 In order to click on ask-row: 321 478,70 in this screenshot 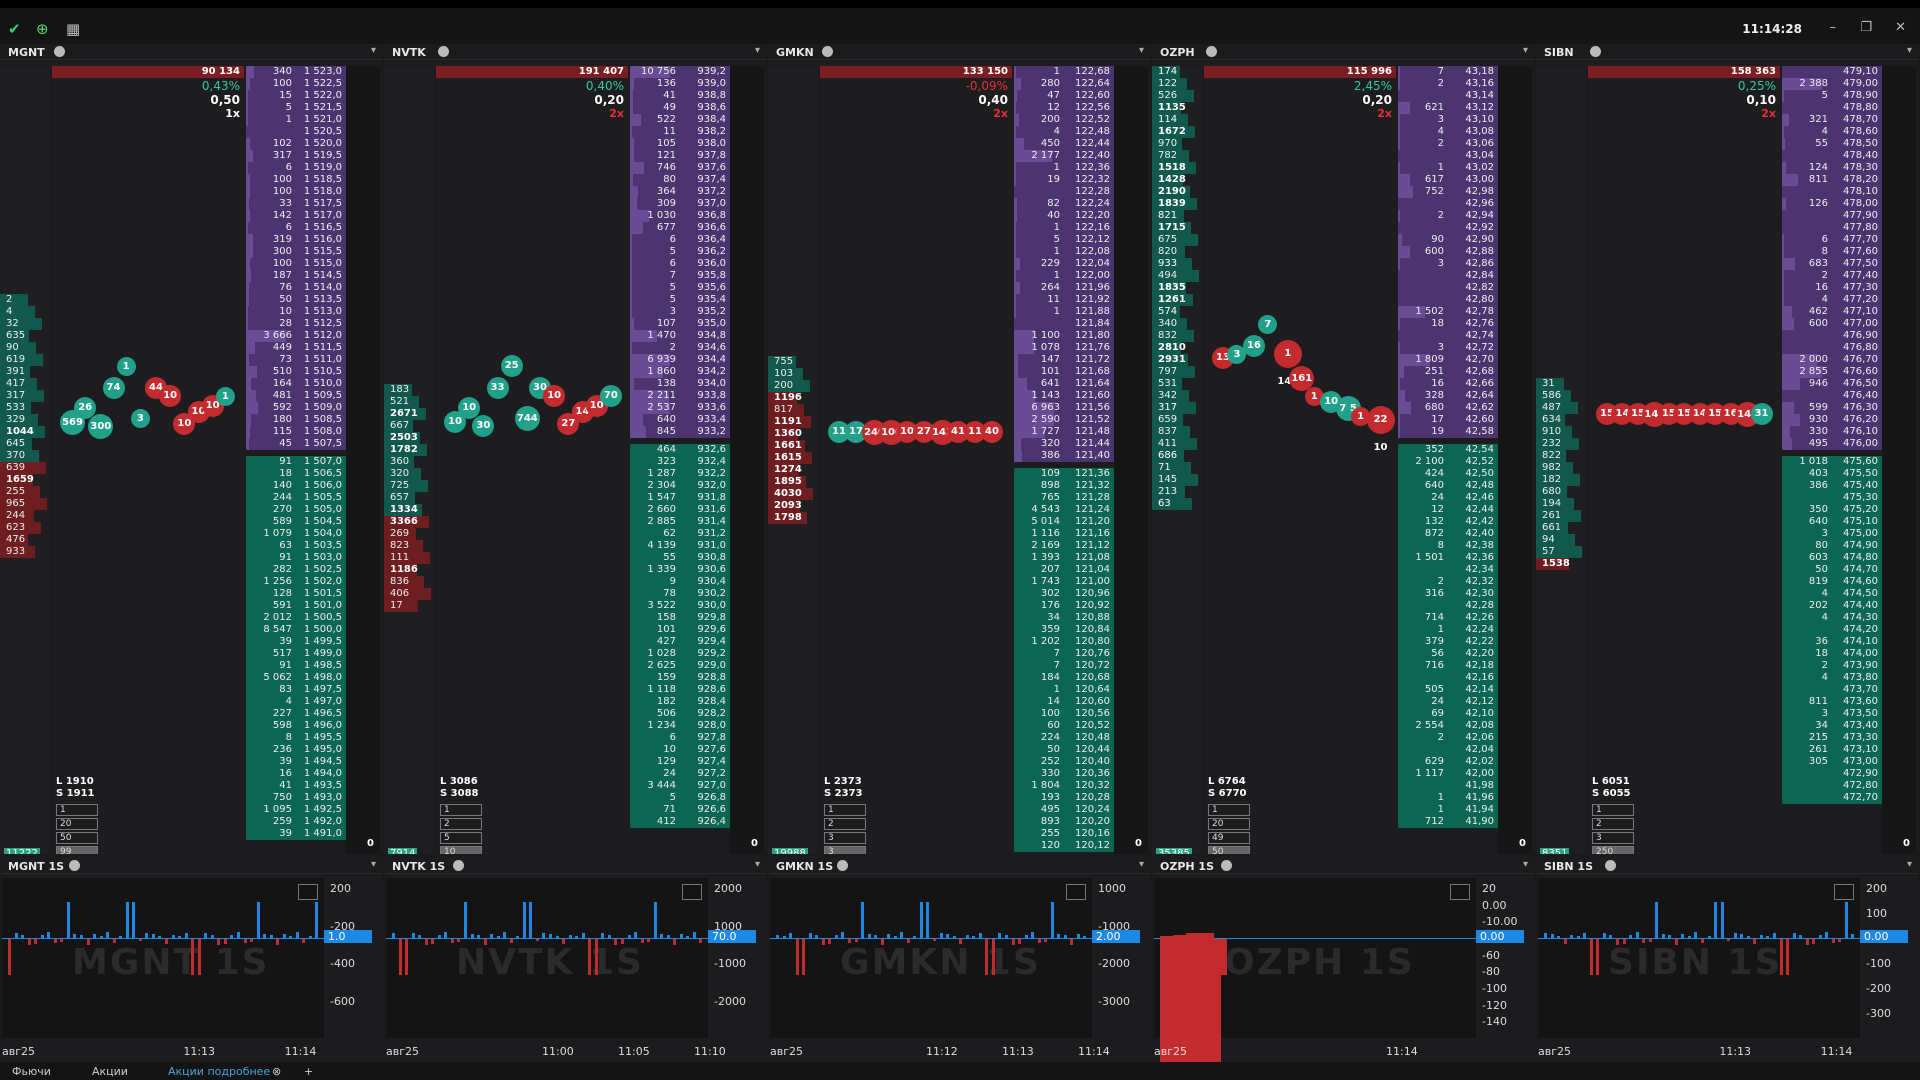, I will do `click(1832, 120)`.